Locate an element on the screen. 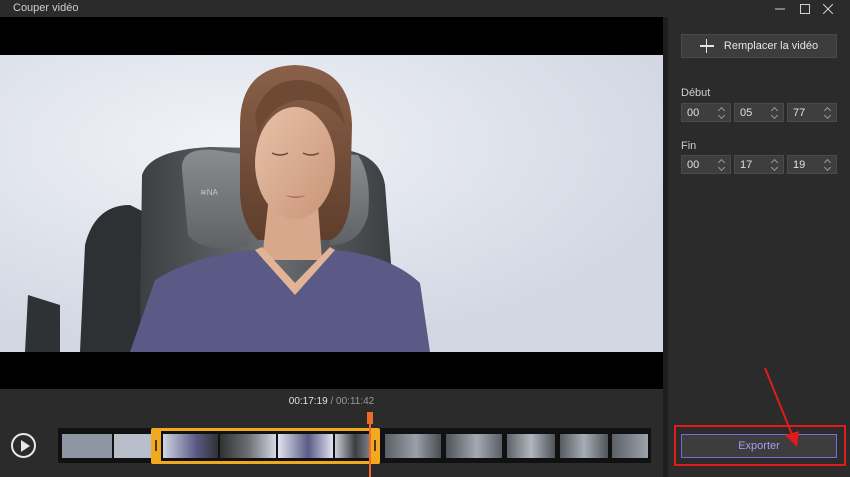 Image resolution: width=850 pixels, height=477 pixels. start-hours-value: 00 is located at coordinates (693, 112).